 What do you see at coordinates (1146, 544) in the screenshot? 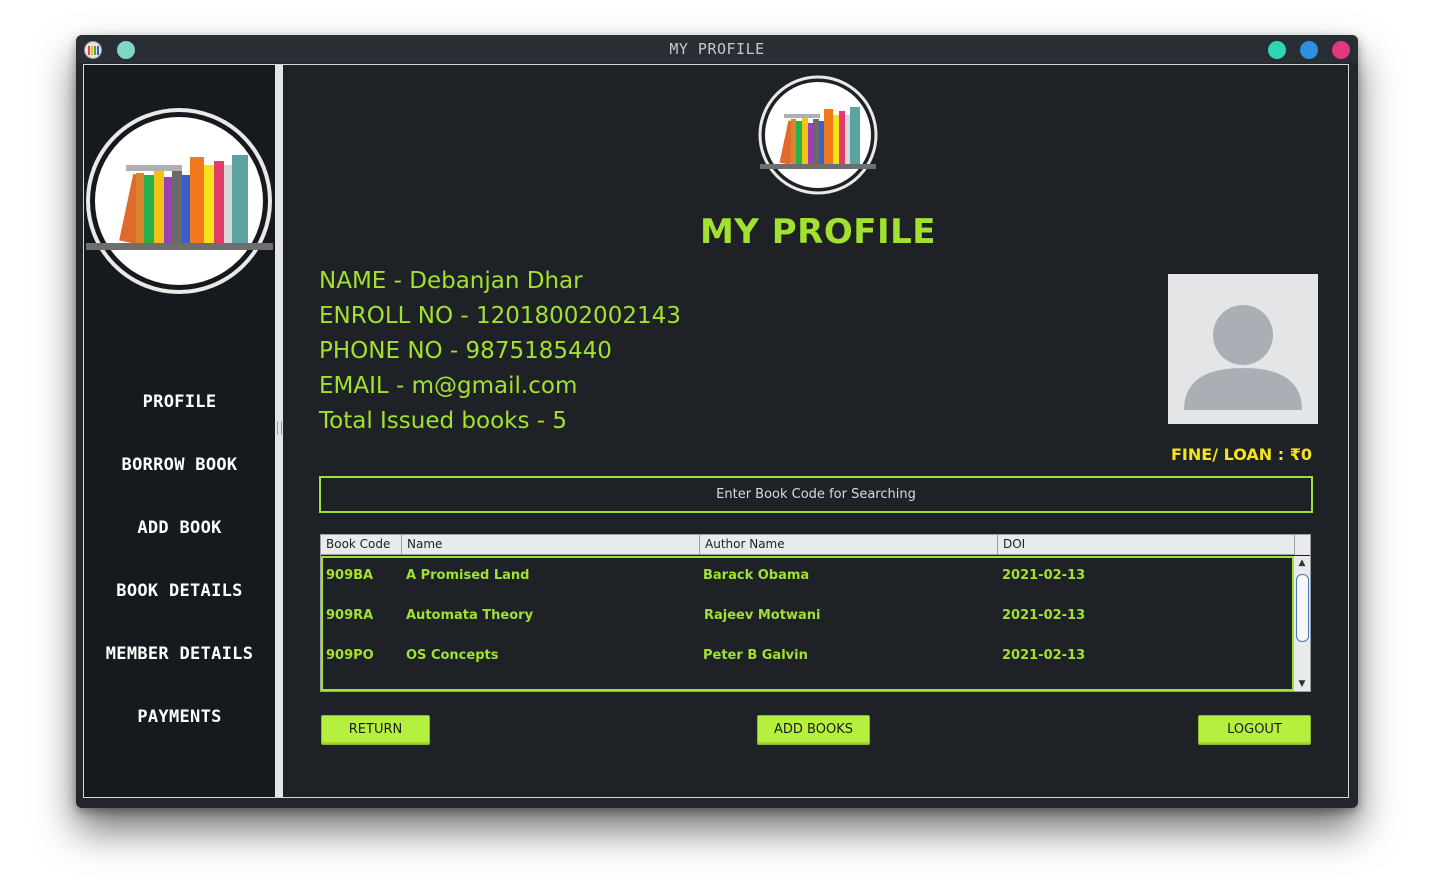
I see `column-header-doi: DOI` at bounding box center [1146, 544].